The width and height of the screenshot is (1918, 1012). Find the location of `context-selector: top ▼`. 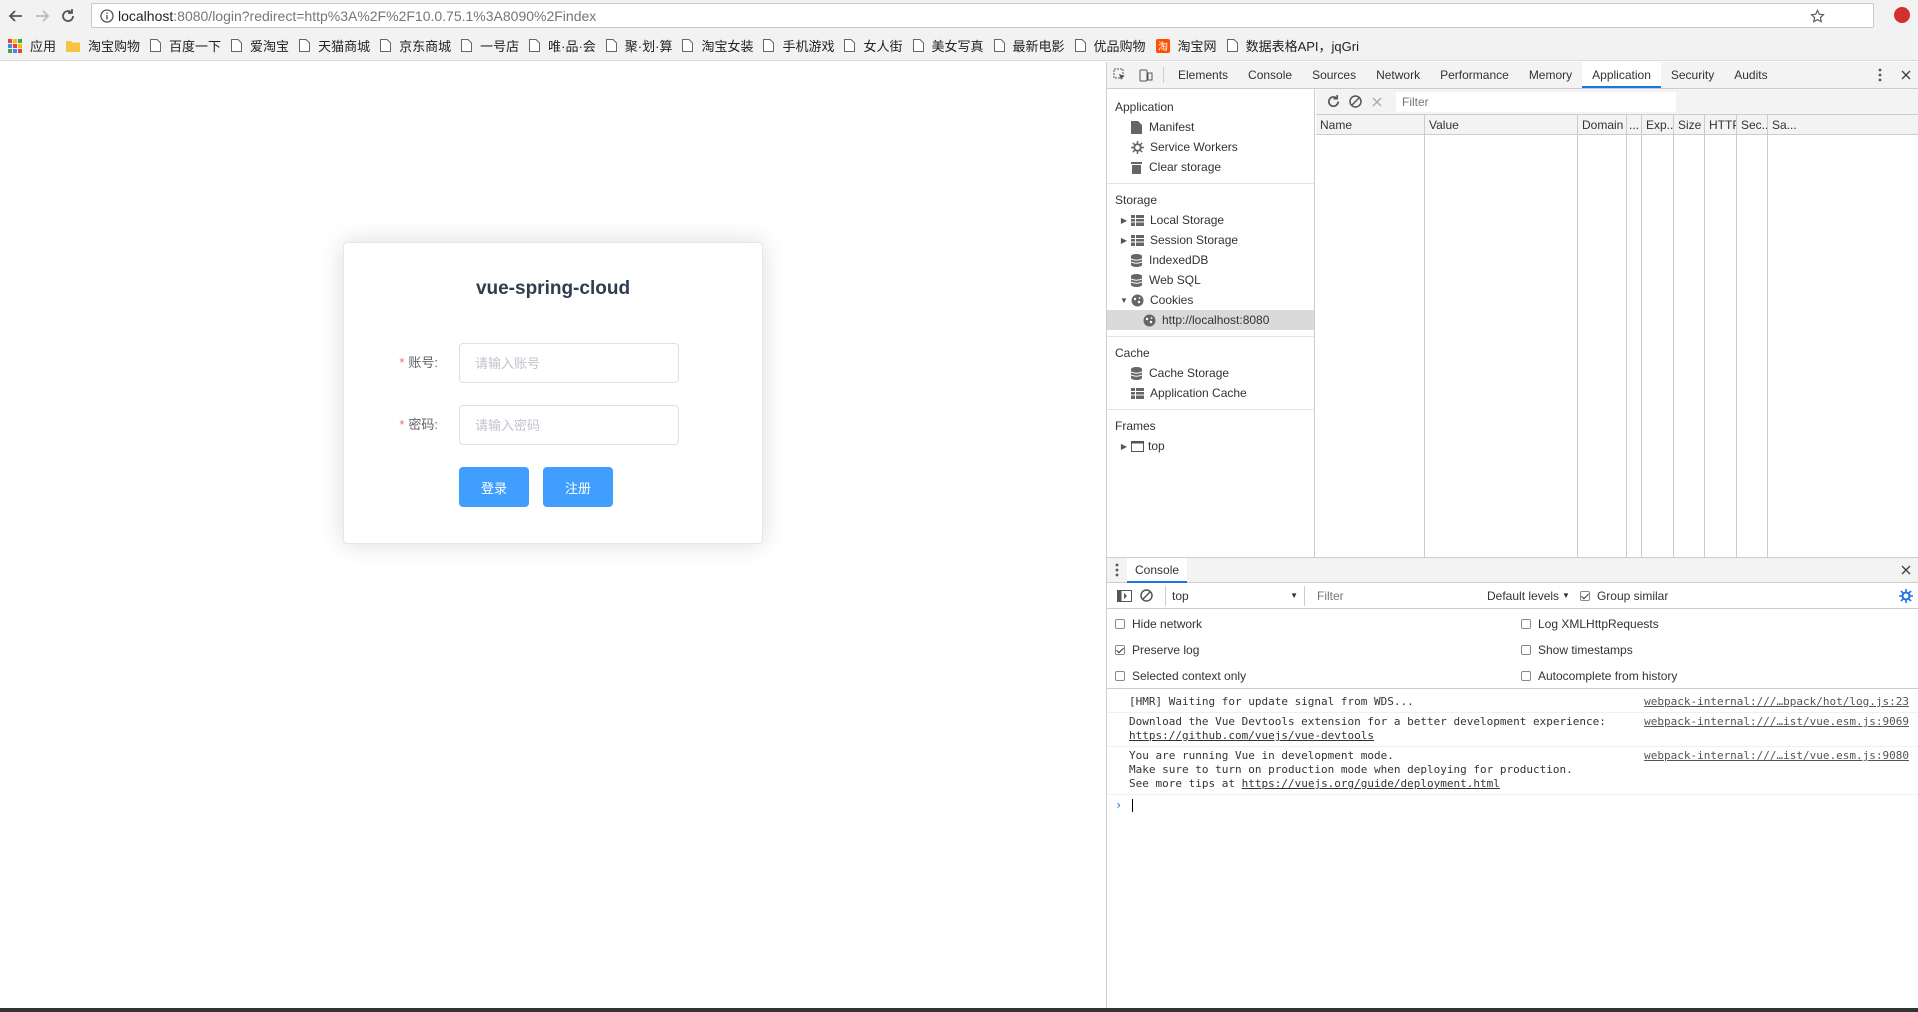

context-selector: top ▼ is located at coordinates (1235, 595).